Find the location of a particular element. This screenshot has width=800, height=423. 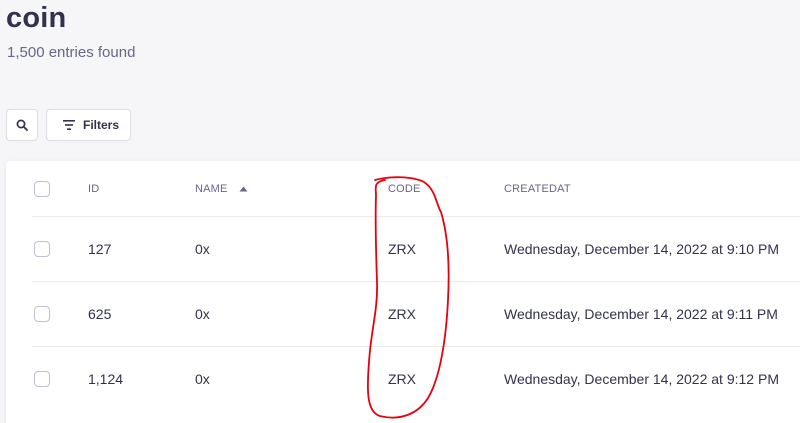

search-button is located at coordinates (22, 125).